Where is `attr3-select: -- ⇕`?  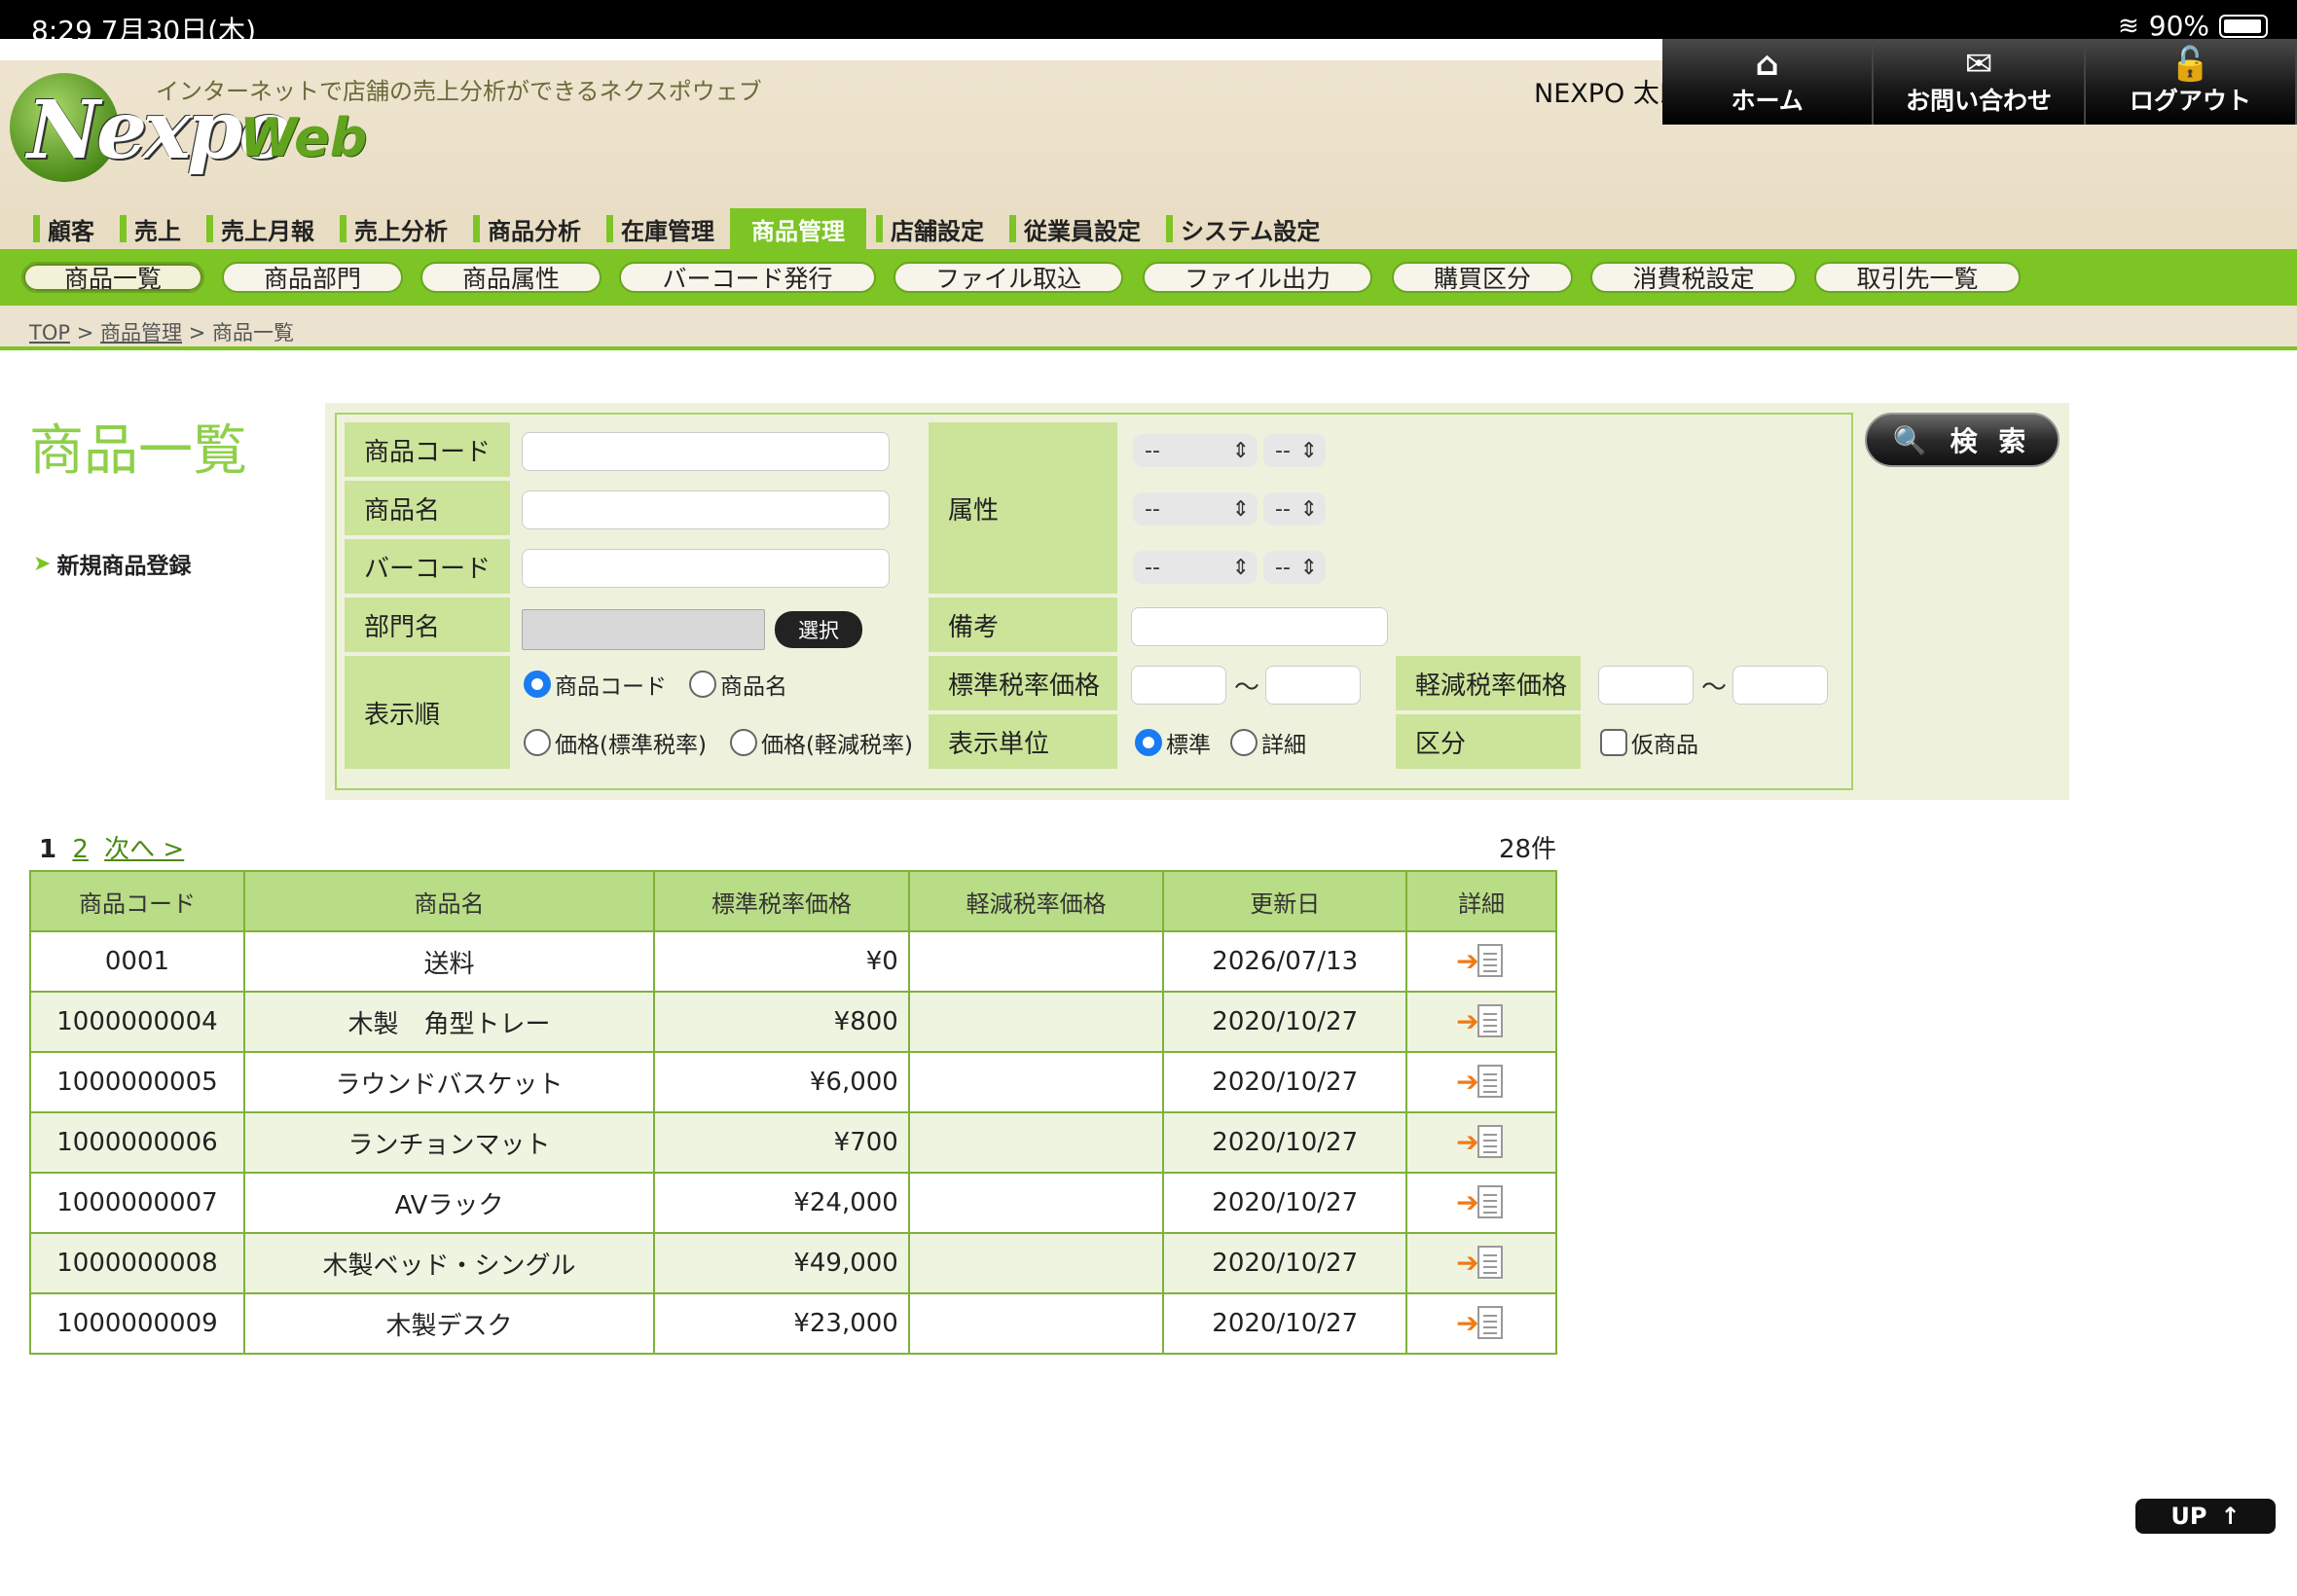 attr3-select: -- ⇕ is located at coordinates (1196, 567).